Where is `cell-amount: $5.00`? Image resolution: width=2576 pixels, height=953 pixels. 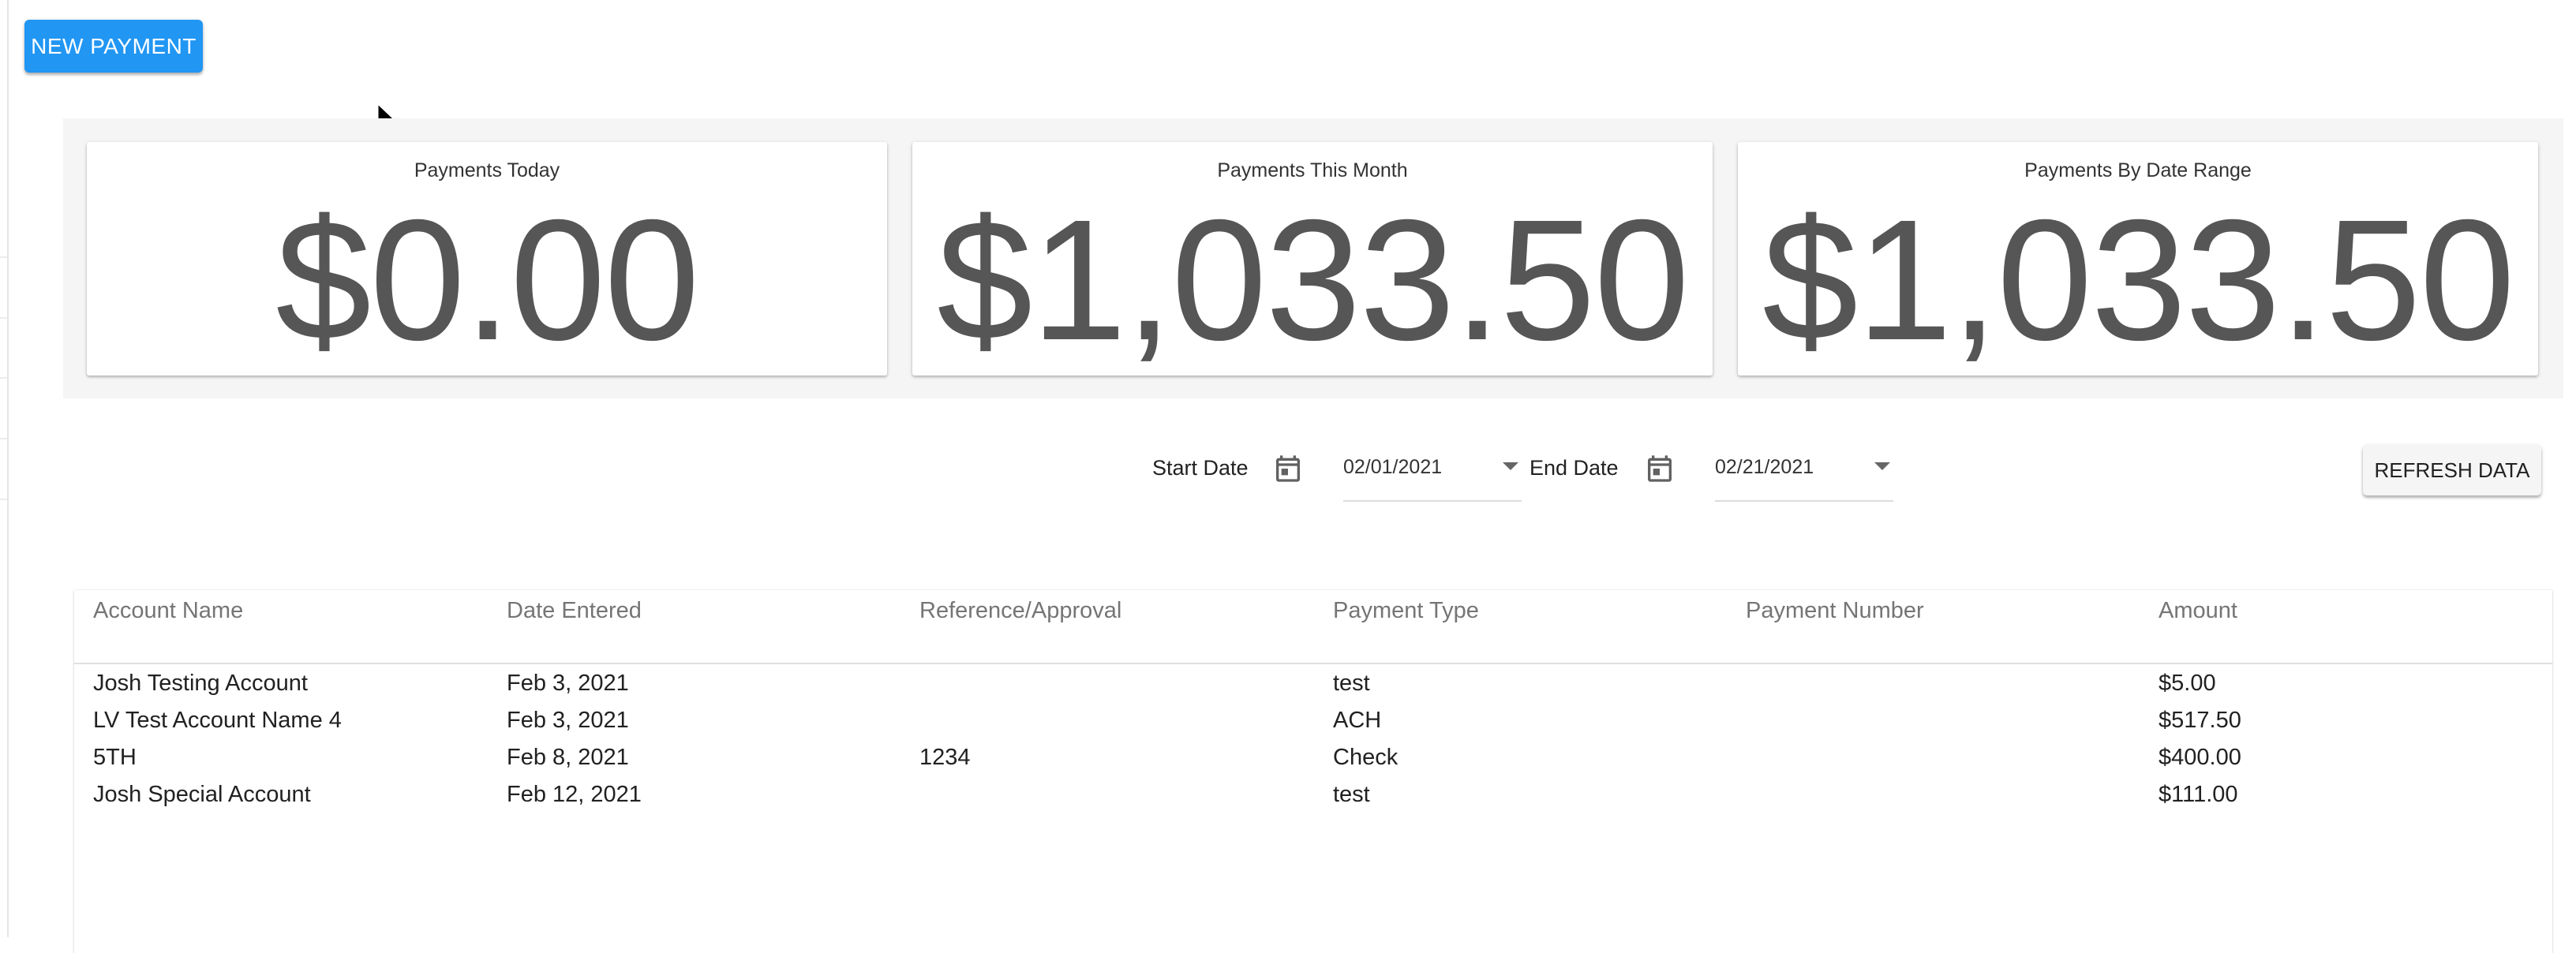 cell-amount: $5.00 is located at coordinates (2187, 684).